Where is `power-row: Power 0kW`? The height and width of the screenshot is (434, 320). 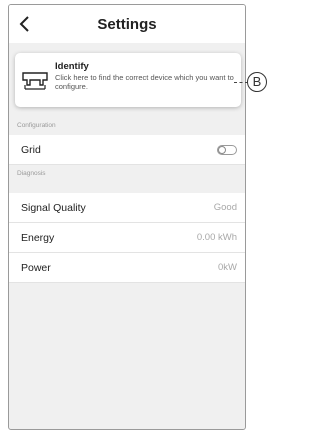
power-row: Power 0kW is located at coordinates (127, 268).